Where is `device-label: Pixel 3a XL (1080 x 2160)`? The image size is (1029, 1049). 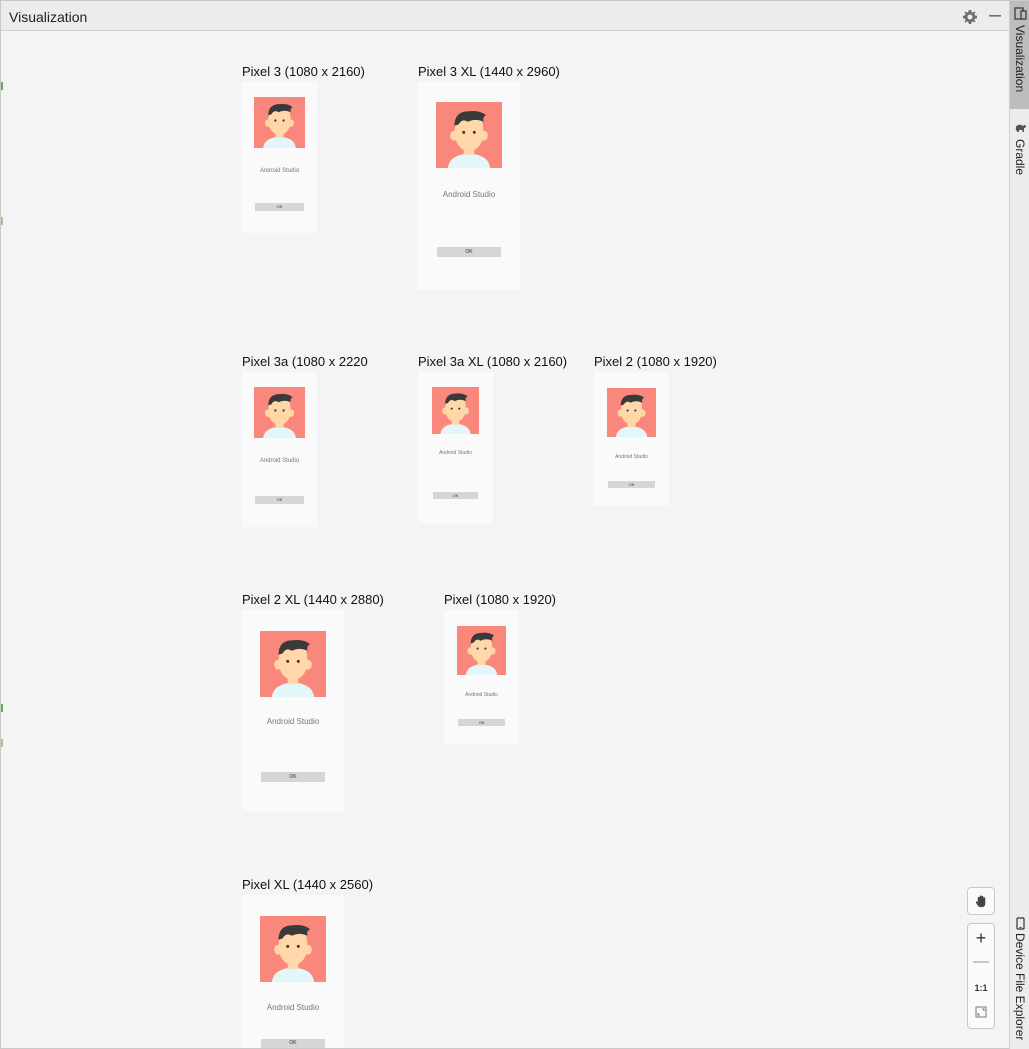
device-label: Pixel 3a XL (1080 x 2160) is located at coordinates (493, 361).